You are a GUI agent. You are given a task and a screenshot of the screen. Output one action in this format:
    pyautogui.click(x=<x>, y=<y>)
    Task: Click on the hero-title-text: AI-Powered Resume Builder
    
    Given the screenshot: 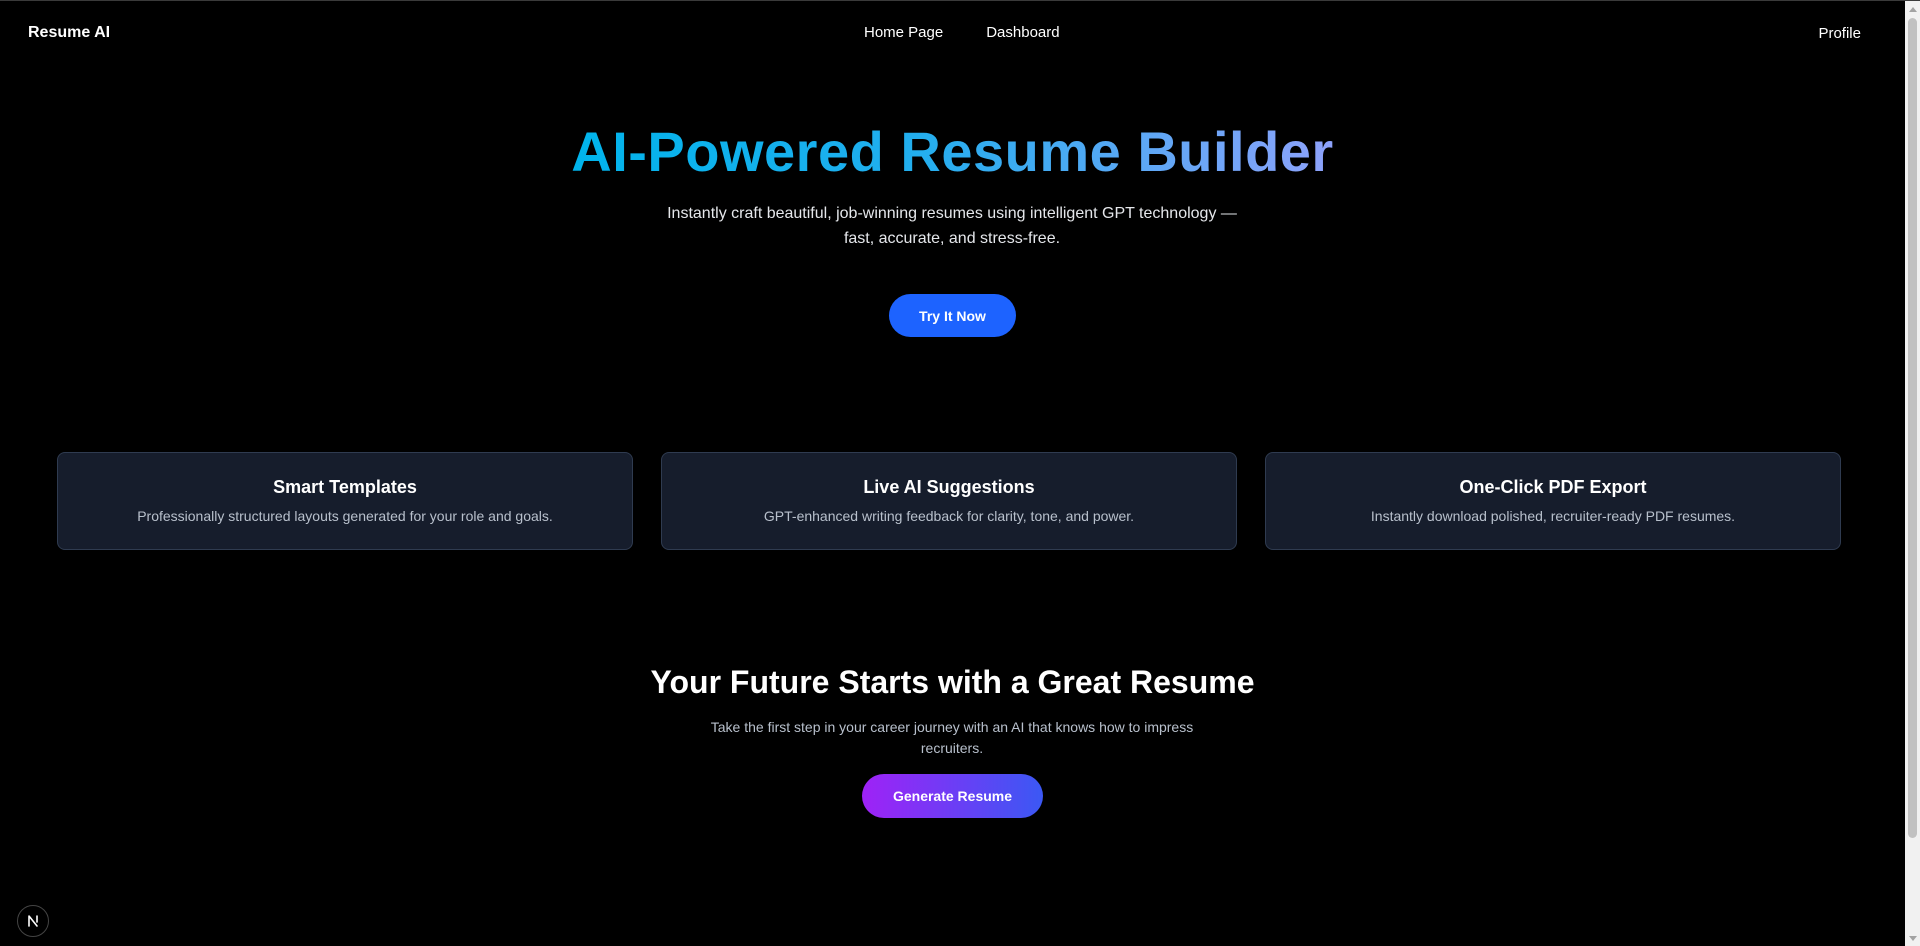 What is the action you would take?
    pyautogui.click(x=952, y=151)
    